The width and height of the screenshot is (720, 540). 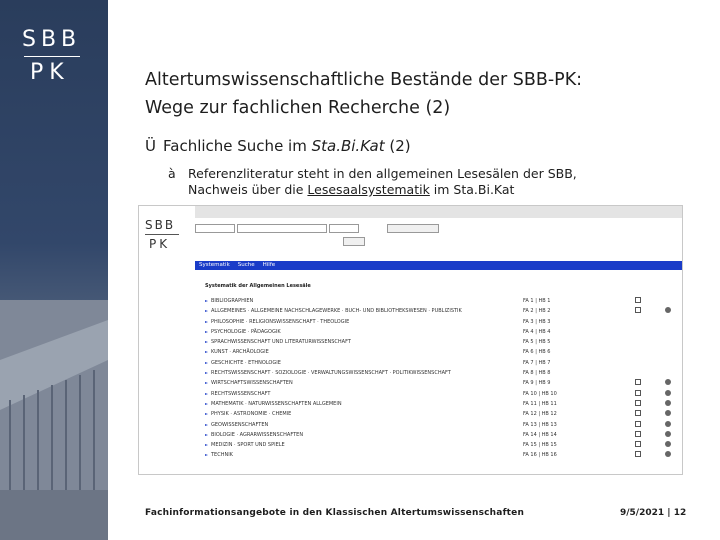 I want to click on systematik-row: ► GESCHICHTE · ETHNOLOGIE FA 7 | HB 7, so click(x=441, y=363).